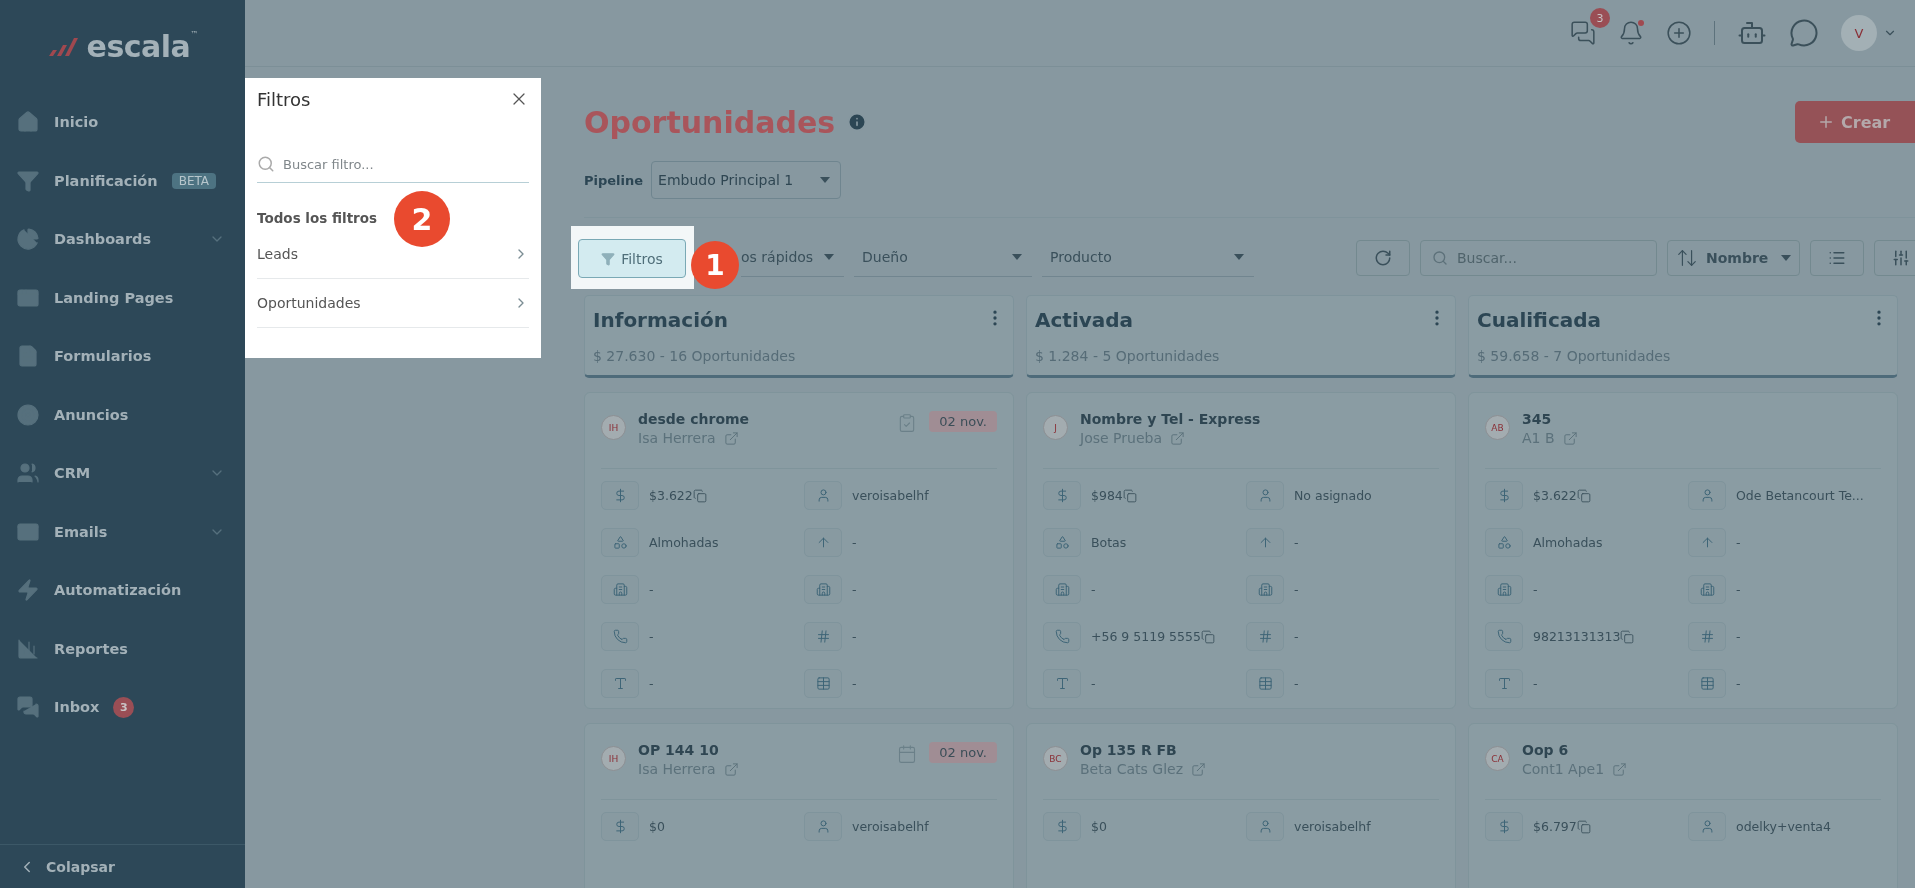 The height and width of the screenshot is (888, 1915). Describe the element at coordinates (1733, 257) in the screenshot. I see `sort-button: Nombre` at that location.